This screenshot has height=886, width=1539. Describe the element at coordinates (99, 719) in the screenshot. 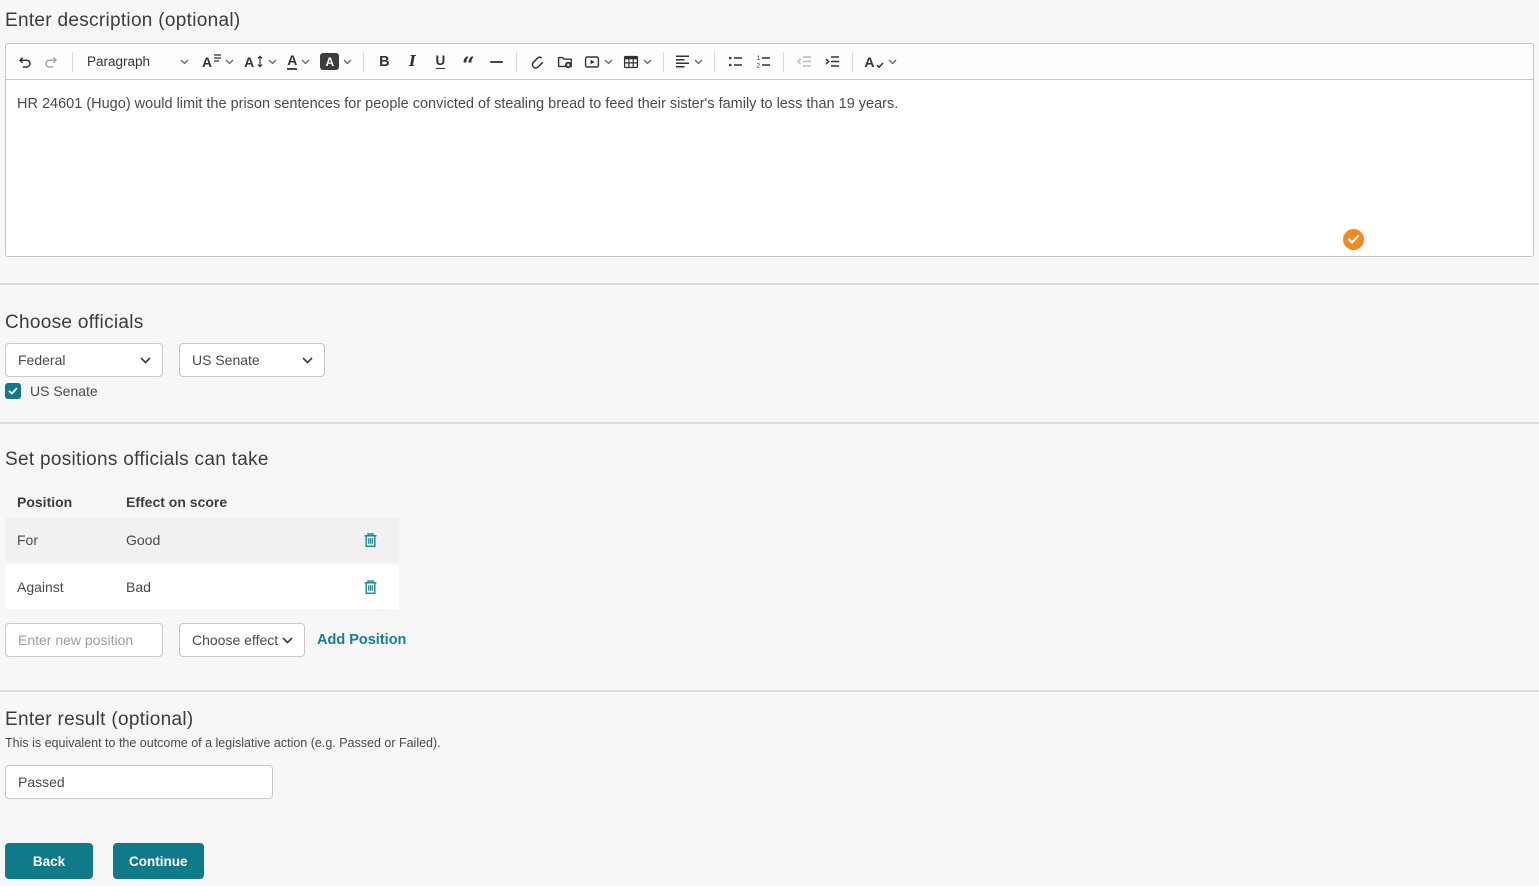

I see `result-heading: Enter result (optional)` at that location.